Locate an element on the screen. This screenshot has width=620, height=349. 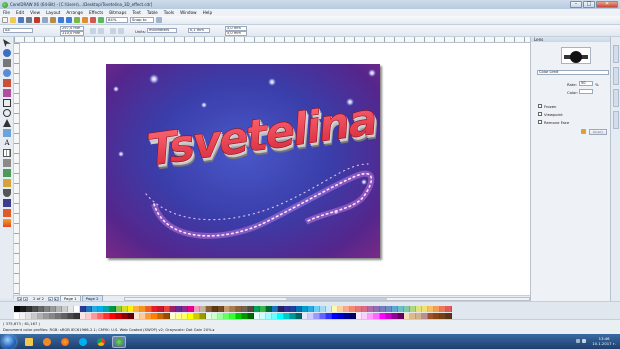
table-tool-icon is located at coordinates (7, 153).